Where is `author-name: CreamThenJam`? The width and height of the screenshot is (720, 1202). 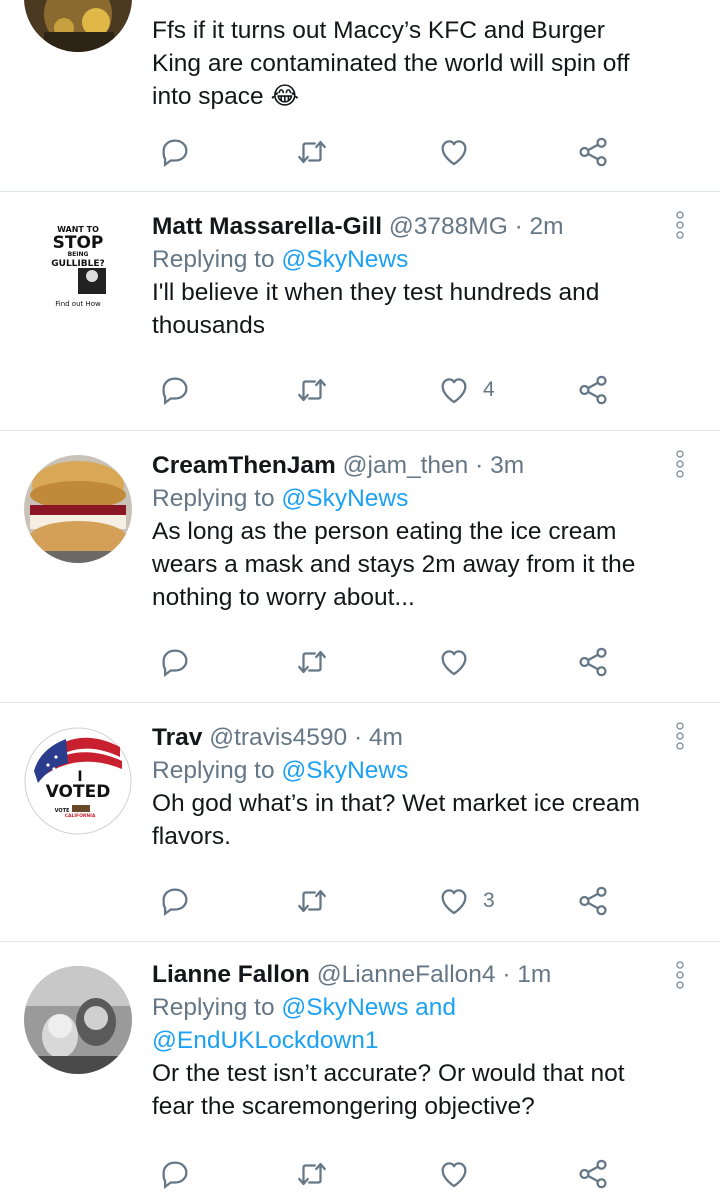
author-name: CreamThenJam is located at coordinates (244, 465).